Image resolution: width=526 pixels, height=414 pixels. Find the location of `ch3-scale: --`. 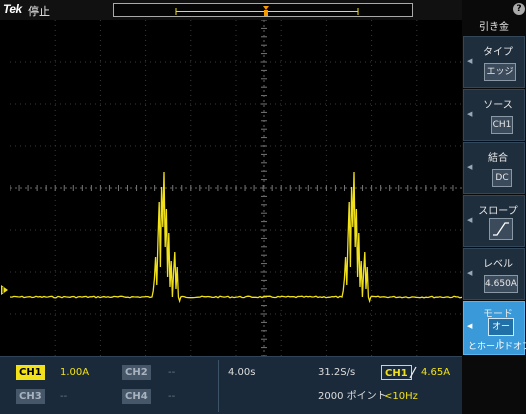

ch3-scale: -- is located at coordinates (64, 396).